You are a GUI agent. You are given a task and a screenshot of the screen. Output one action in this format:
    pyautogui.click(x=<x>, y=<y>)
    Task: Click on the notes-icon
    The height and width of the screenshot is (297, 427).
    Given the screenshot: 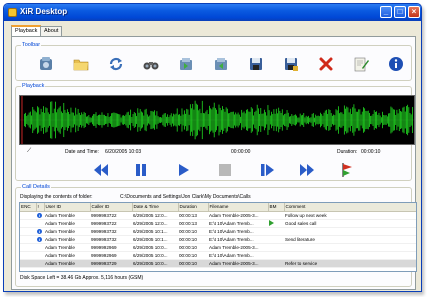 What is the action you would take?
    pyautogui.click(x=361, y=64)
    